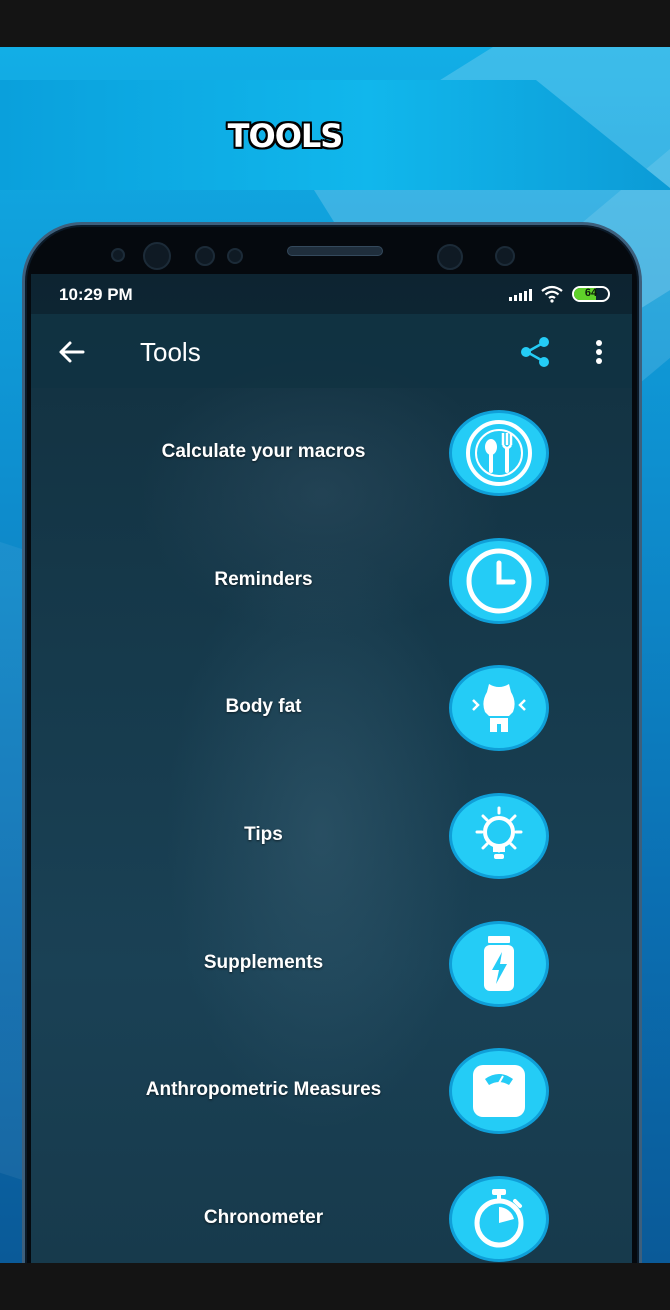 The height and width of the screenshot is (1310, 670). I want to click on tool-item-supplements: Supplements, so click(331, 964).